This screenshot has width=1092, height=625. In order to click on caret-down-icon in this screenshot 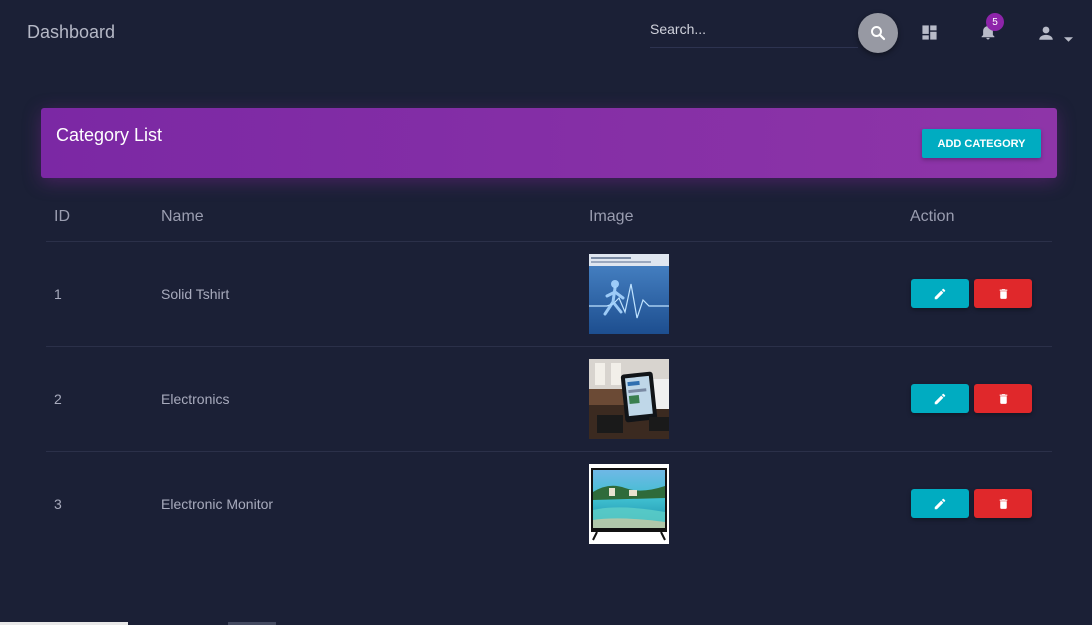, I will do `click(1068, 39)`.